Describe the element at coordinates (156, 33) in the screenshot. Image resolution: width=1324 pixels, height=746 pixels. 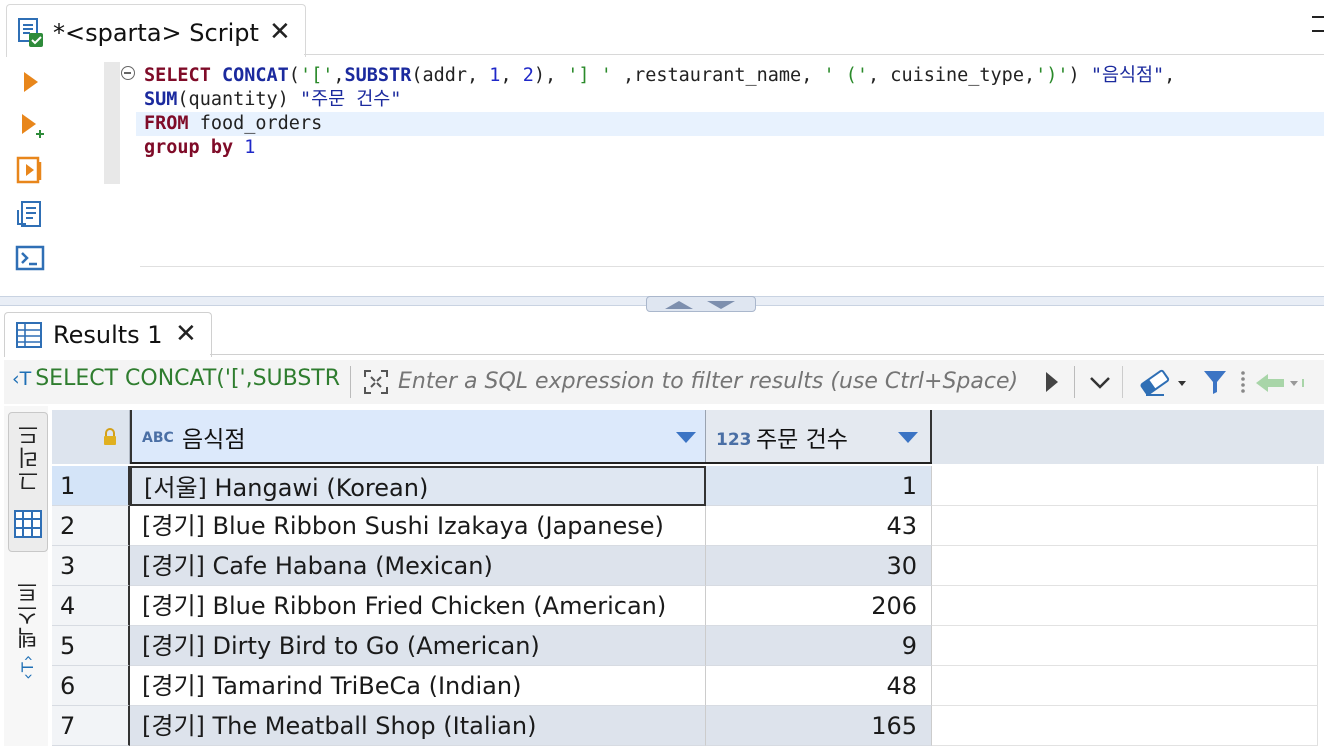
I see `tab-script-label: *<sparta> Script` at that location.